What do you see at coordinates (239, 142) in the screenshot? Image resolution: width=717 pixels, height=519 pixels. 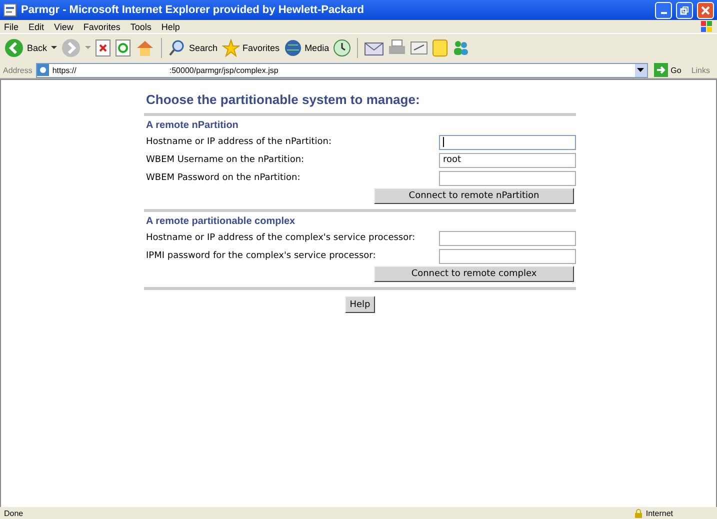 I see `field-label: Hostname or IP address of the nPartition:` at bounding box center [239, 142].